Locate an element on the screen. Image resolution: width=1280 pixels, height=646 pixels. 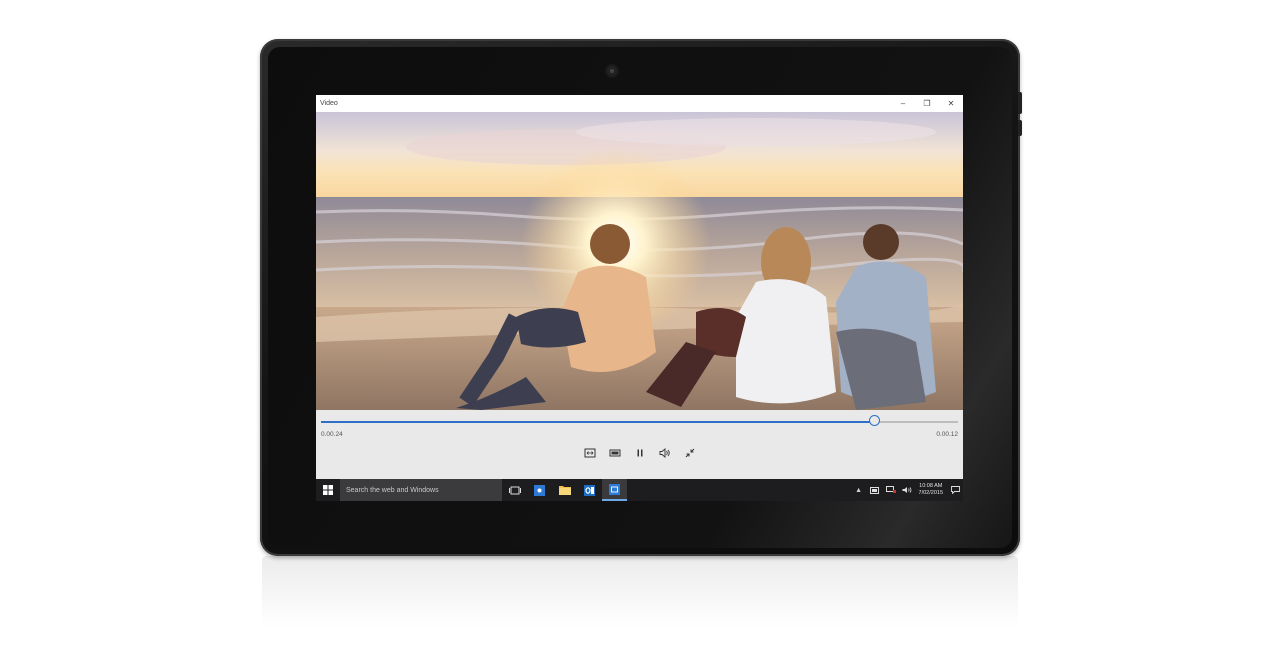
remaining-time: 0.00.12 is located at coordinates (947, 434).